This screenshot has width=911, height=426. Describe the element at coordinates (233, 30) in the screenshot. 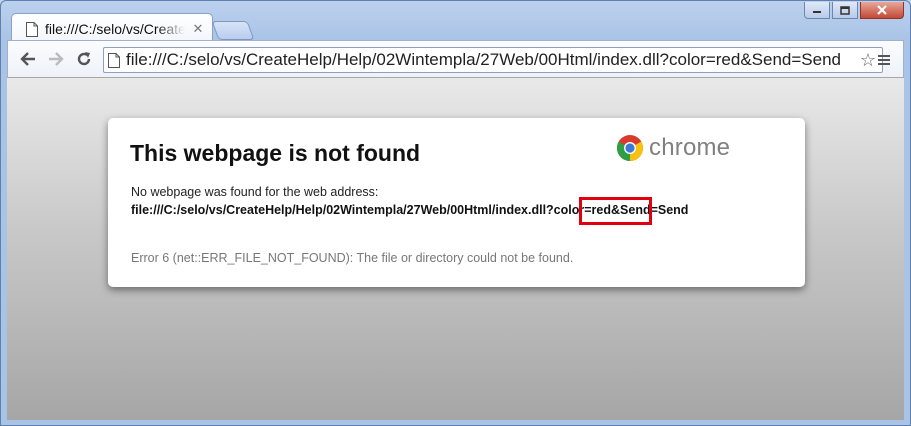

I see `new-tab-button` at that location.